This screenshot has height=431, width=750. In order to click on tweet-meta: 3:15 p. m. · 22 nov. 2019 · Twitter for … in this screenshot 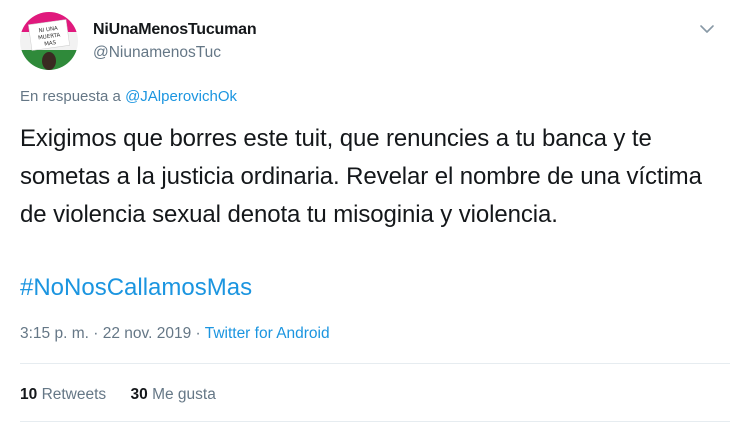, I will do `click(175, 334)`.